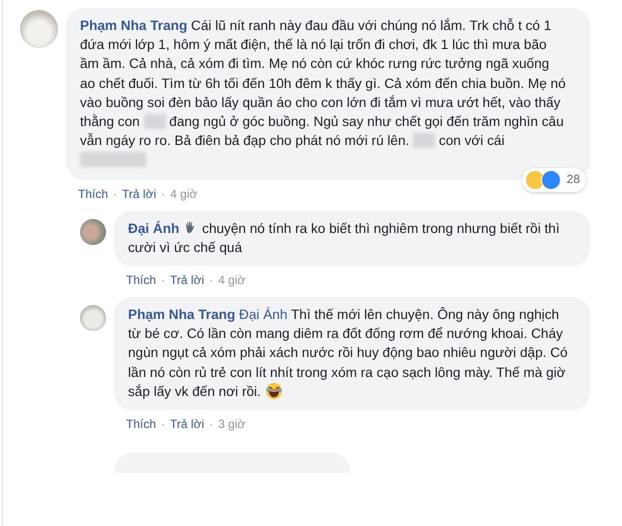  What do you see at coordinates (273, 391) in the screenshot?
I see `laughing-emoji-icon` at bounding box center [273, 391].